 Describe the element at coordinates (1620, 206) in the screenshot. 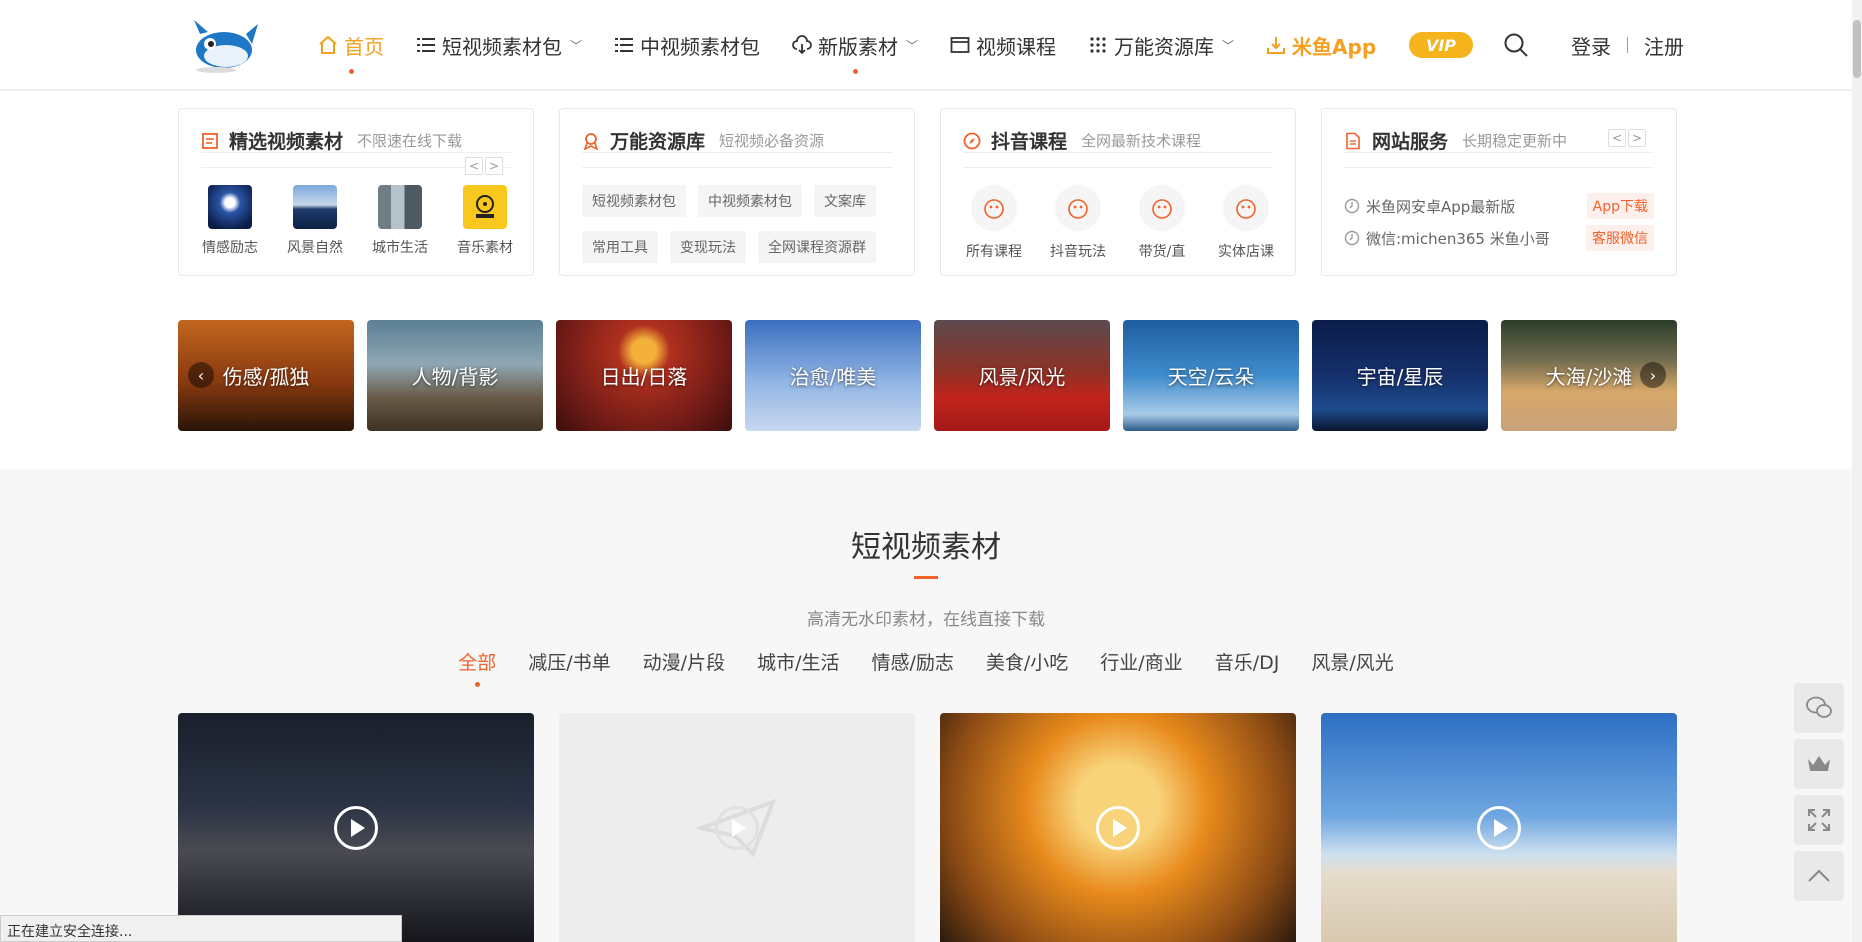

I see `app-download-button: App下载` at that location.